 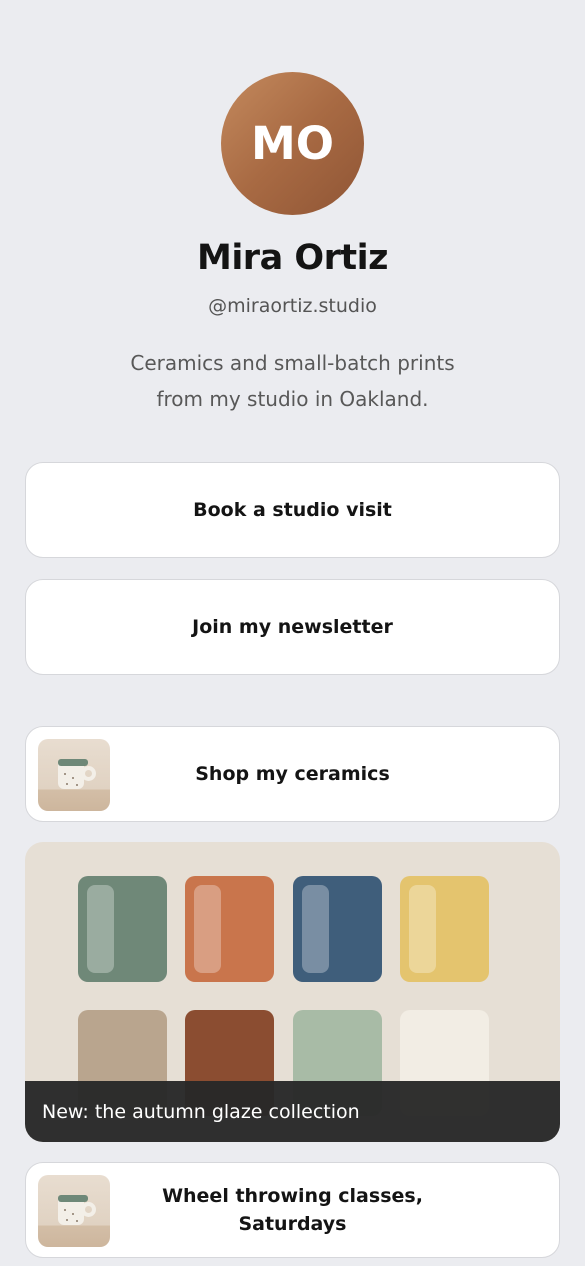 What do you see at coordinates (292, 363) in the screenshot?
I see `bio-line: Ceramics and small-batch prints` at bounding box center [292, 363].